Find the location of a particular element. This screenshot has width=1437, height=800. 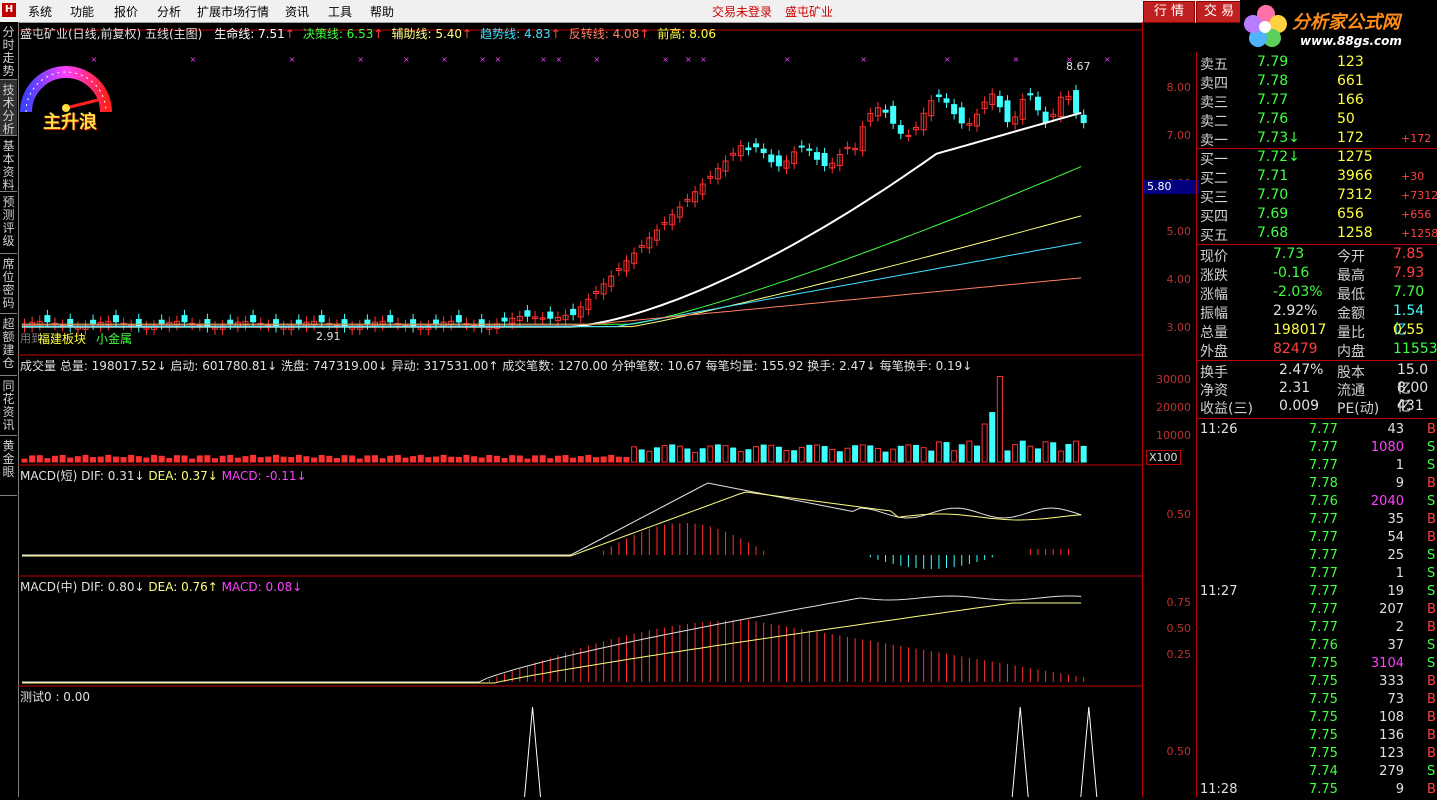

macd-short-macd: MACD: -0.11↓ is located at coordinates (264, 476).